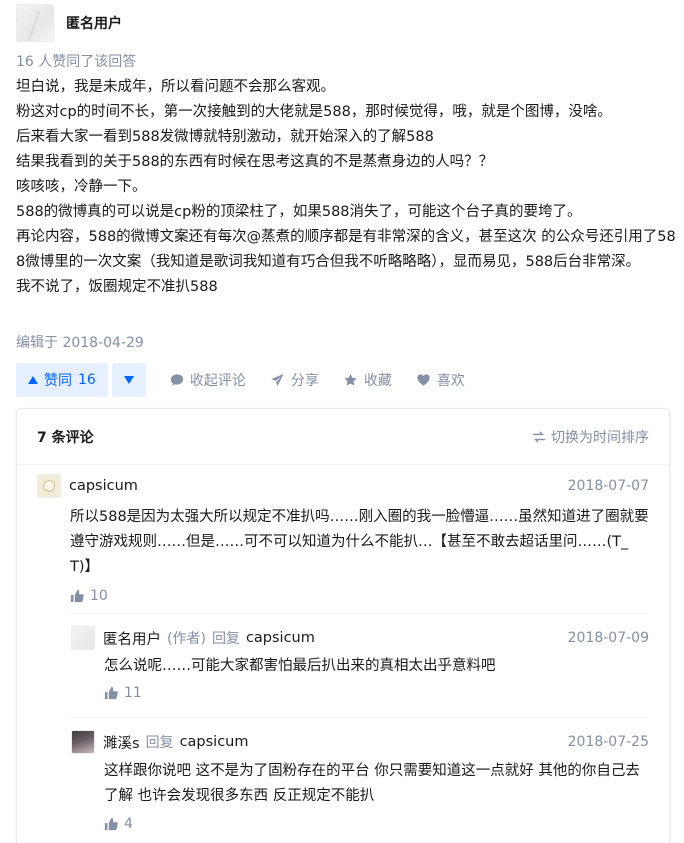 The image size is (684, 843). Describe the element at coordinates (350, 379) in the screenshot. I see `star-icon` at that location.